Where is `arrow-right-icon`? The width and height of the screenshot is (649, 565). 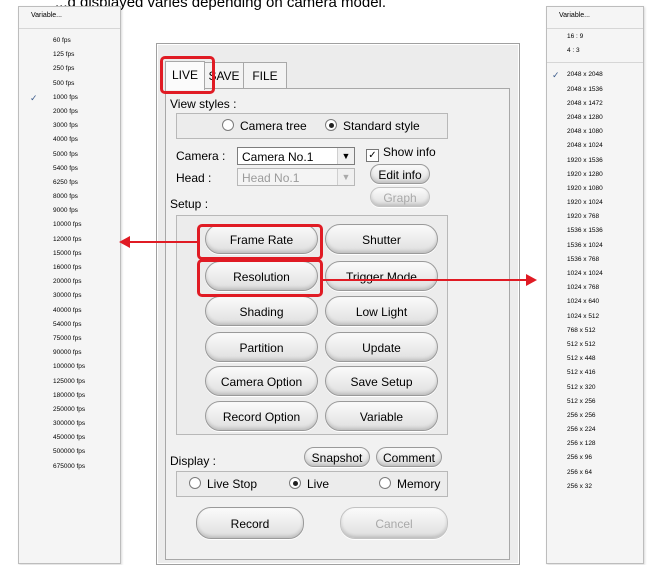
arrow-right-icon is located at coordinates (531, 280).